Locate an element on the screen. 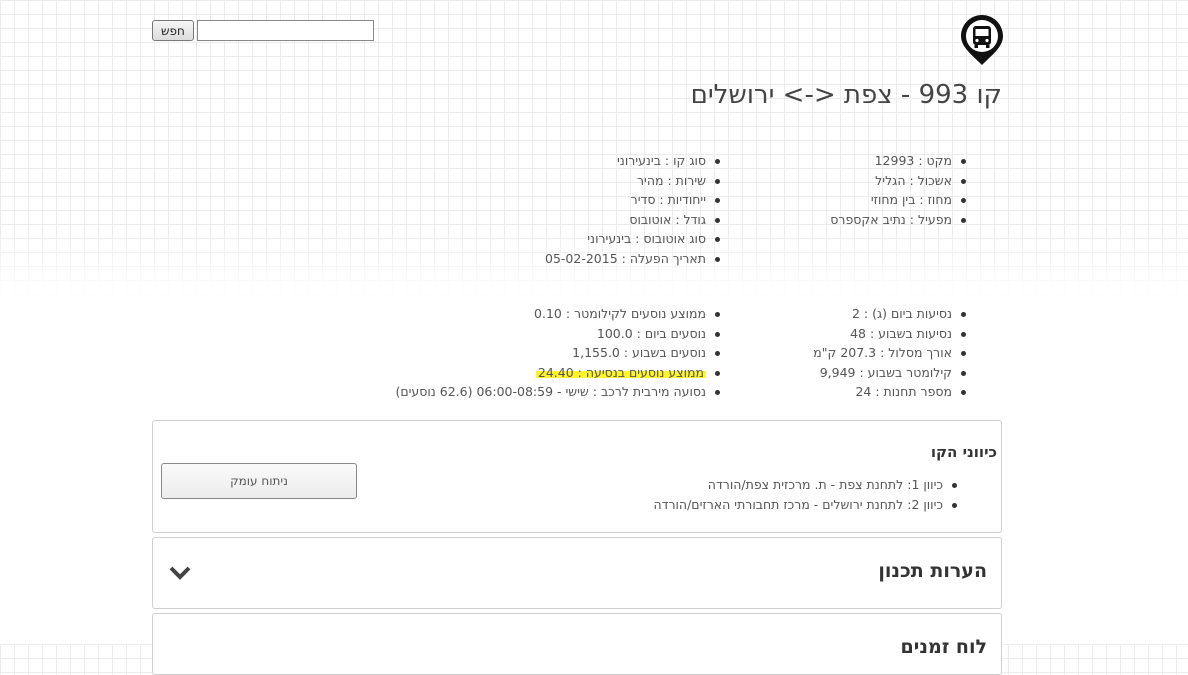  list-item: נוסעים בשבוע : 1,155.0 is located at coordinates (558, 353).